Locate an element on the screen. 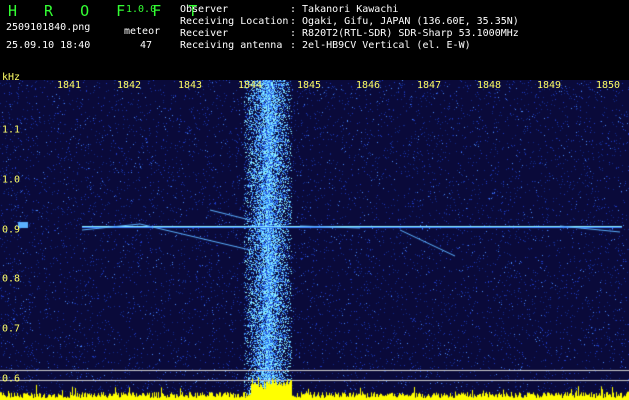 This screenshot has width=629, height=400. app-version: 1.0.0 is located at coordinates (141, 9).